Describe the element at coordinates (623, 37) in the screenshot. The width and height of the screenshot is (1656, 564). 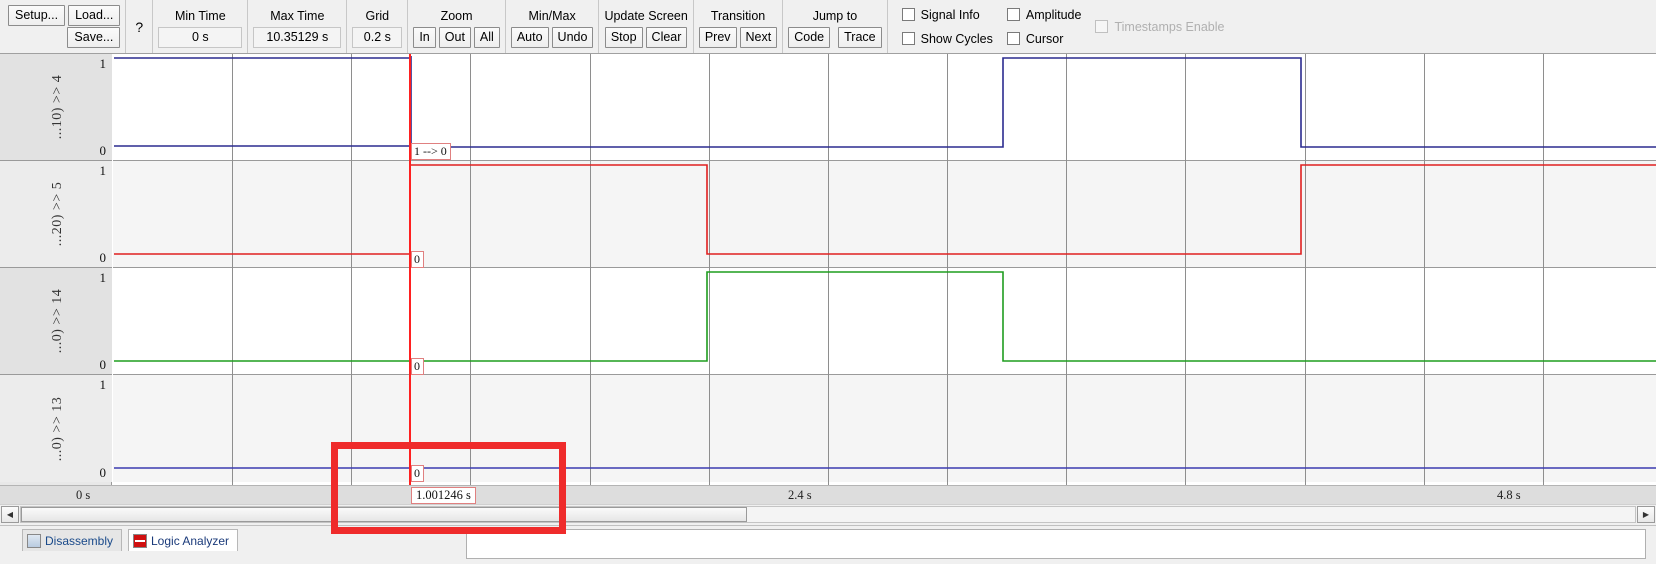
I see `stop-button: Stop` at that location.